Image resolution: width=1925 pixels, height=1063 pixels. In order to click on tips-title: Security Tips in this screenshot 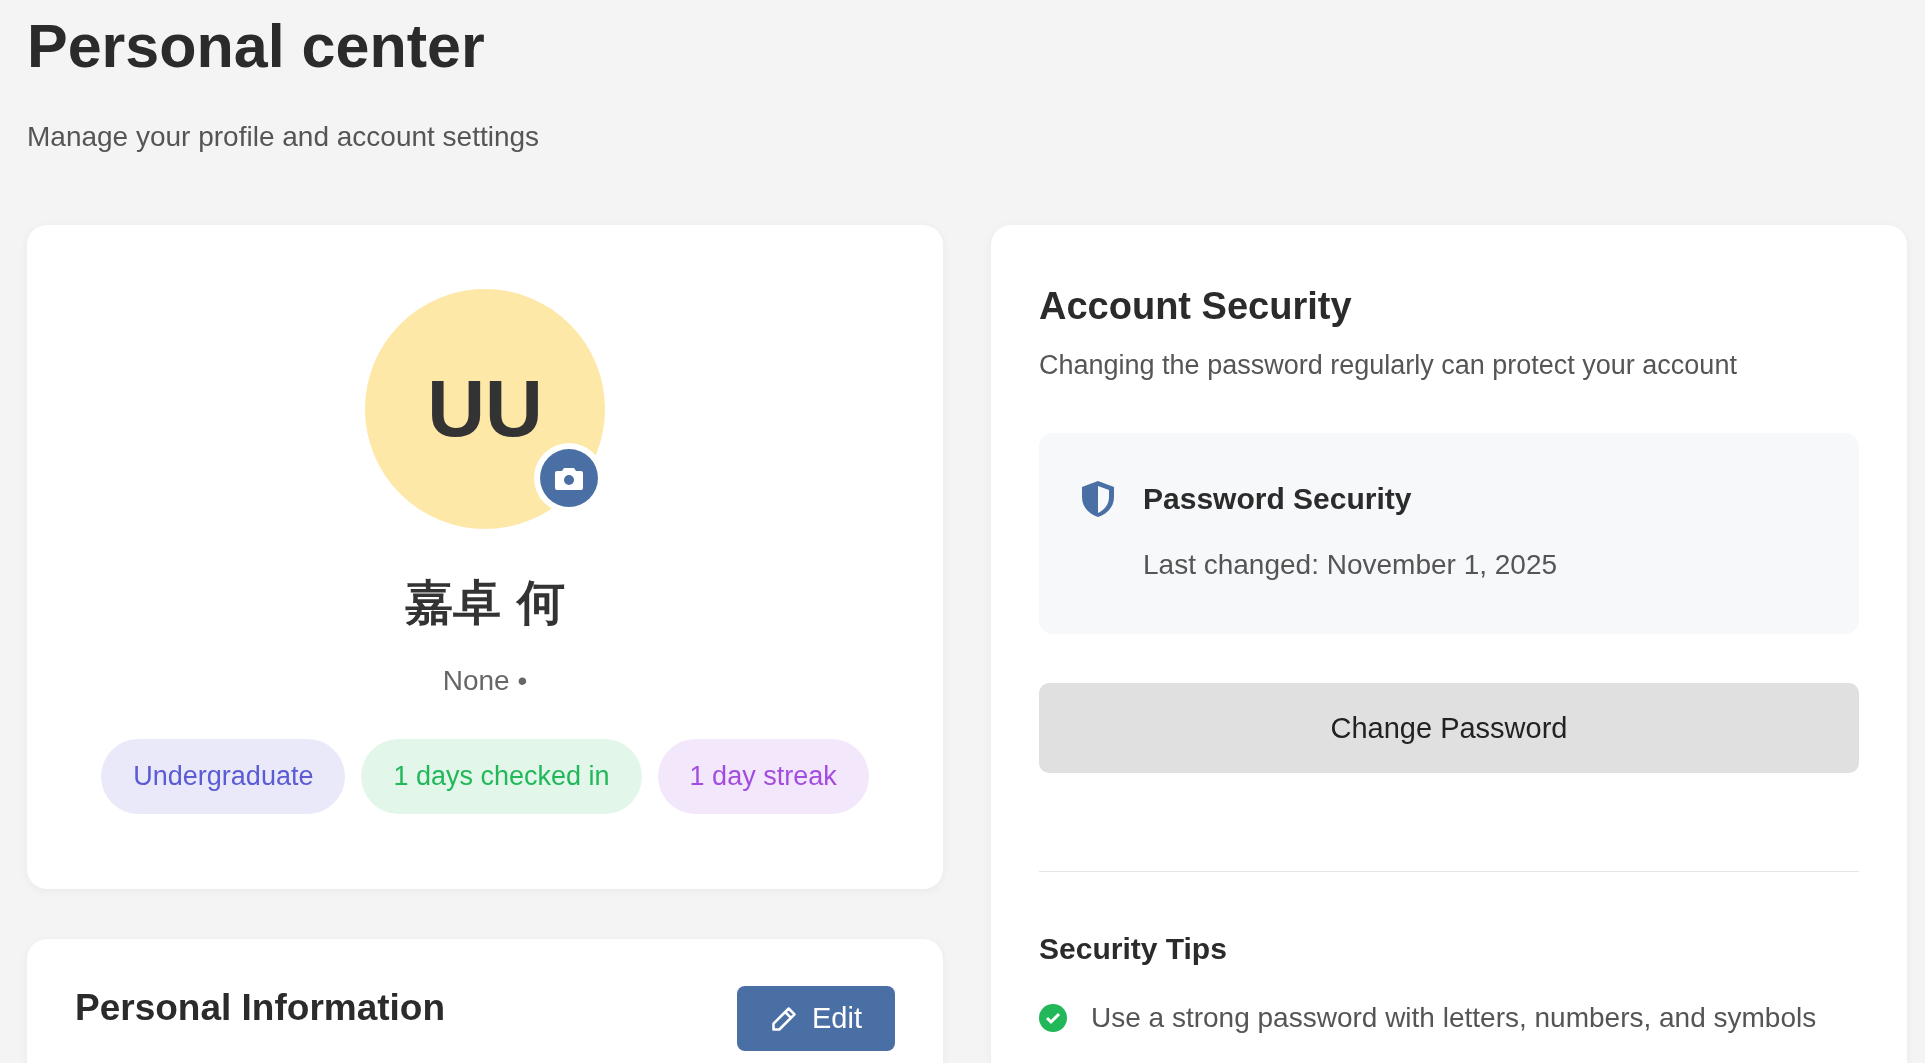, I will do `click(1133, 949)`.